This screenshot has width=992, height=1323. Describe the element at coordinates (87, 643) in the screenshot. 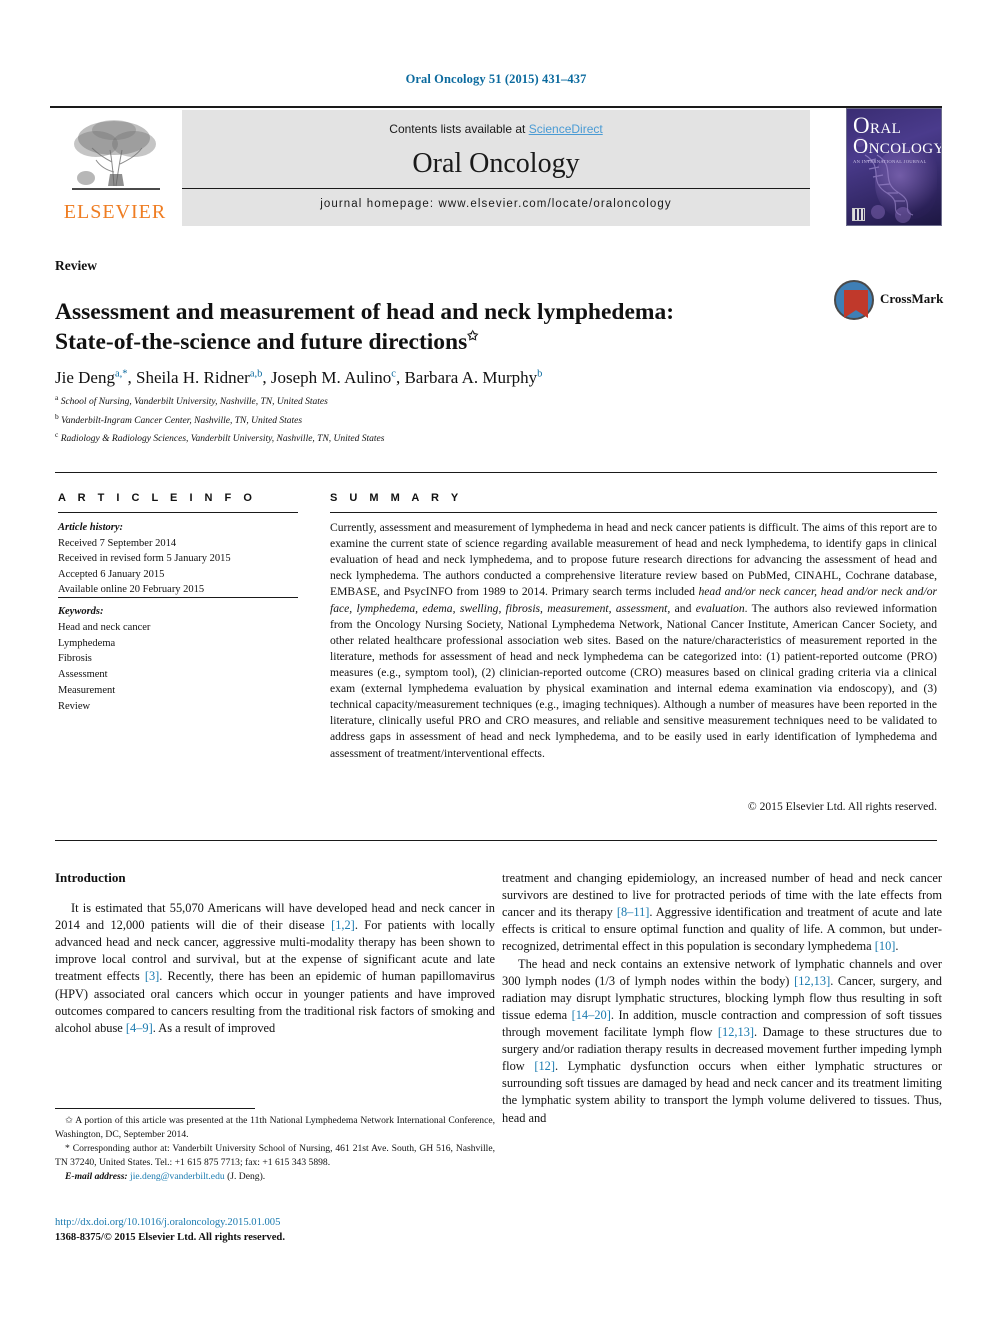

I see `keyword-item: Lymphedema` at that location.